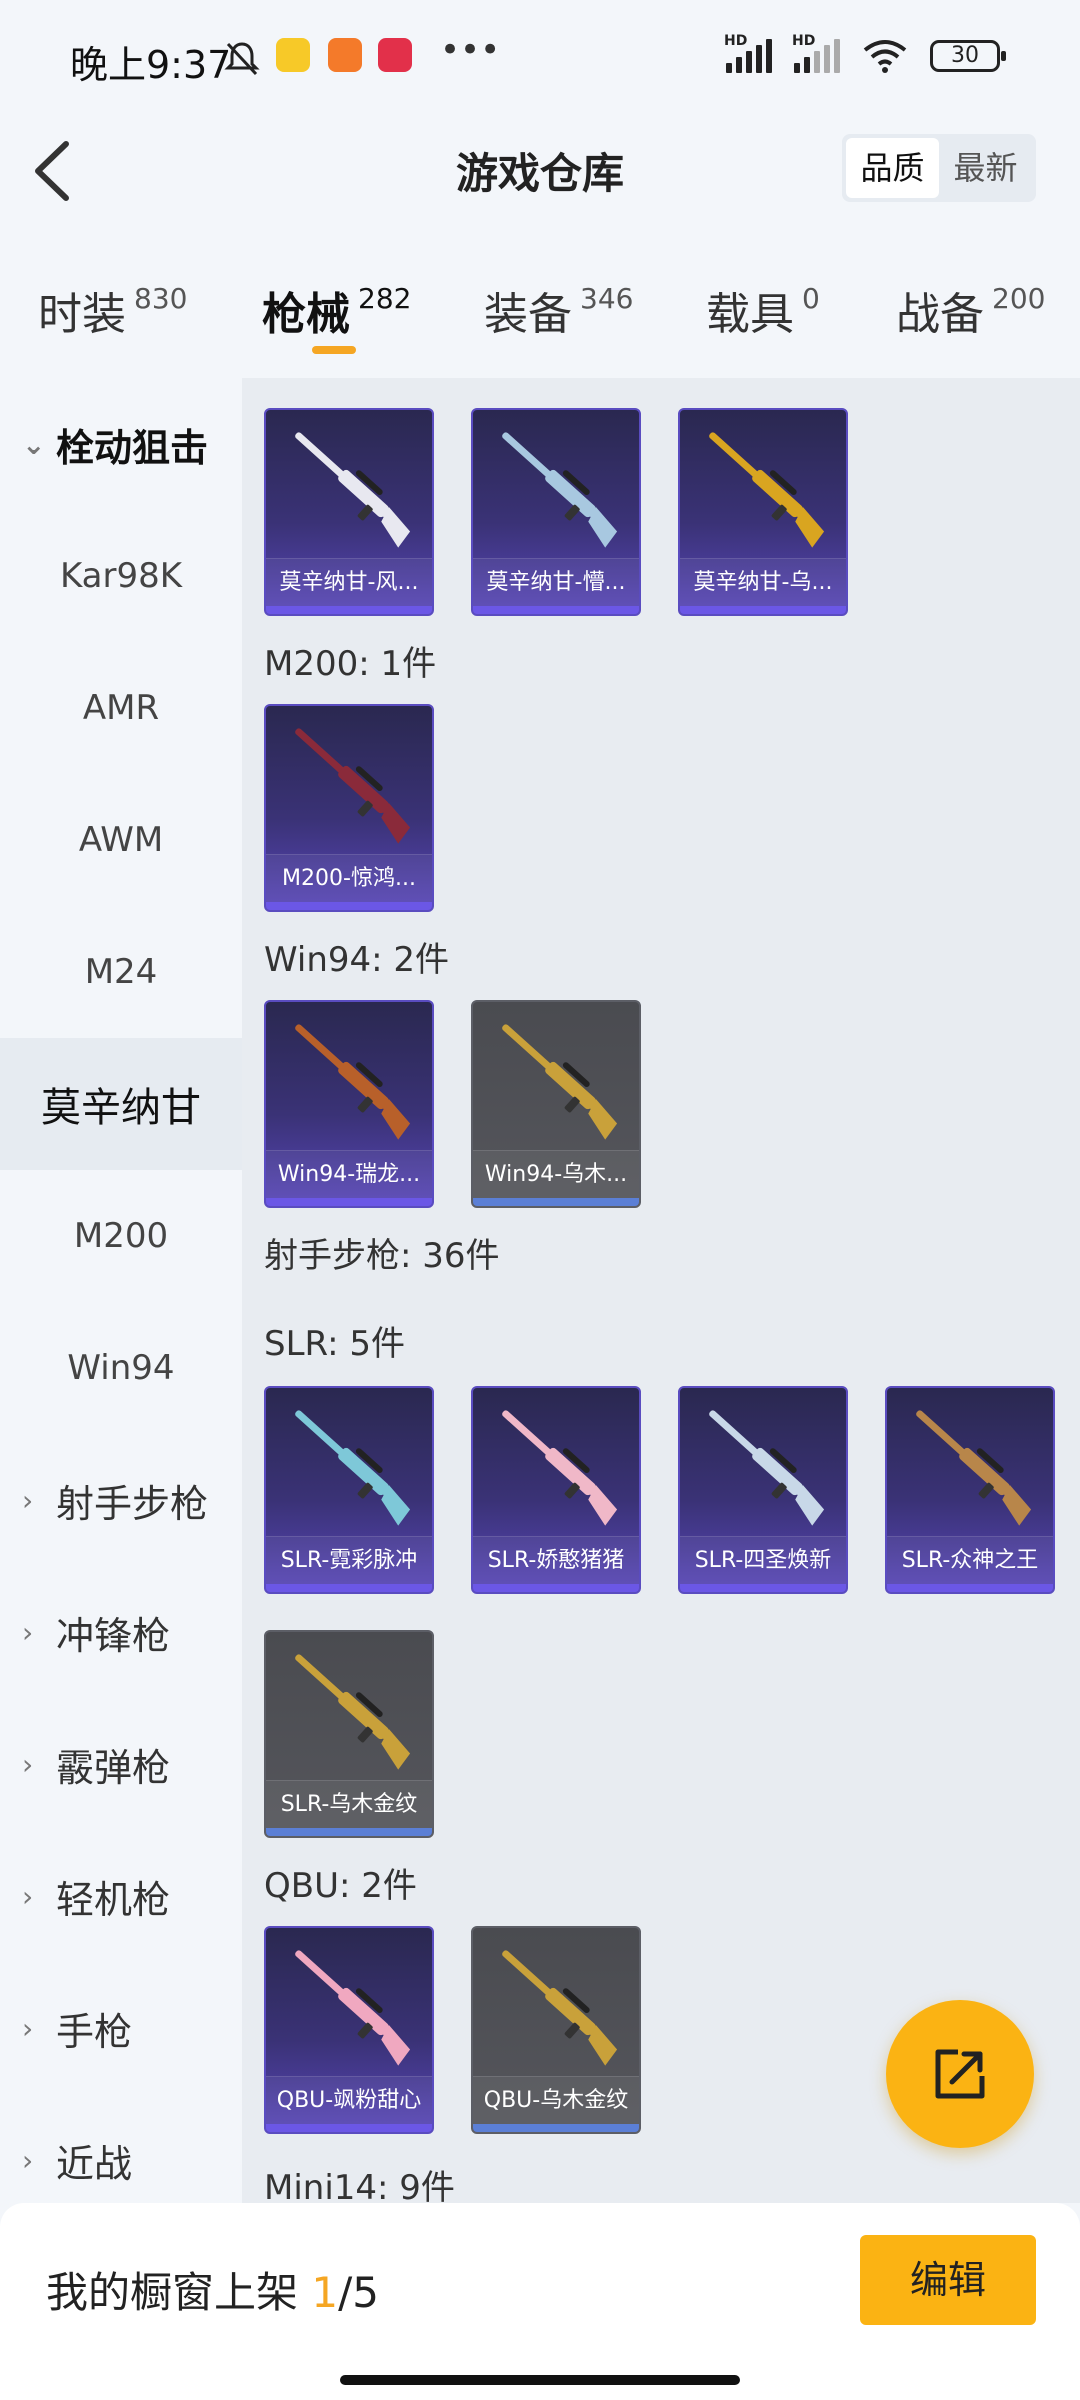 The height and width of the screenshot is (2400, 1080). I want to click on sidebar-group-shotgun: › 霰弹枪, so click(121, 1764).